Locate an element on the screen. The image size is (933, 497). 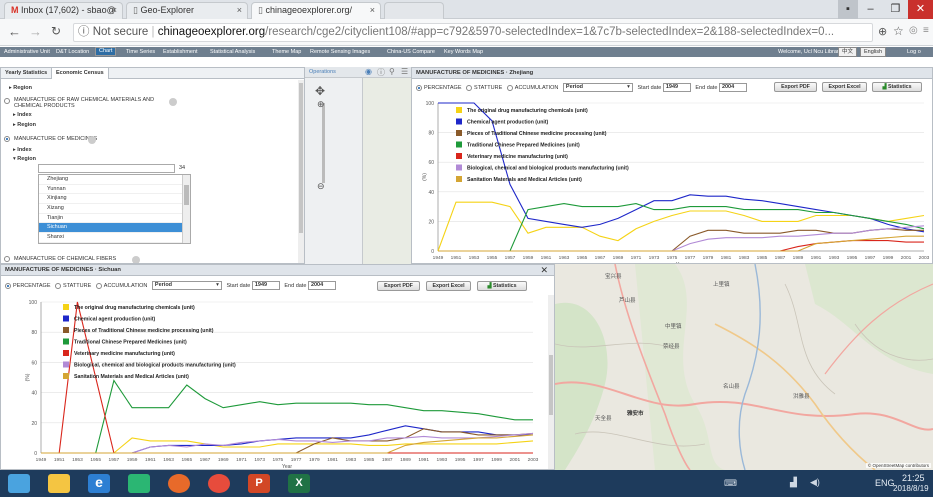
region-list-item: Tianjin is located at coordinates (114, 219).